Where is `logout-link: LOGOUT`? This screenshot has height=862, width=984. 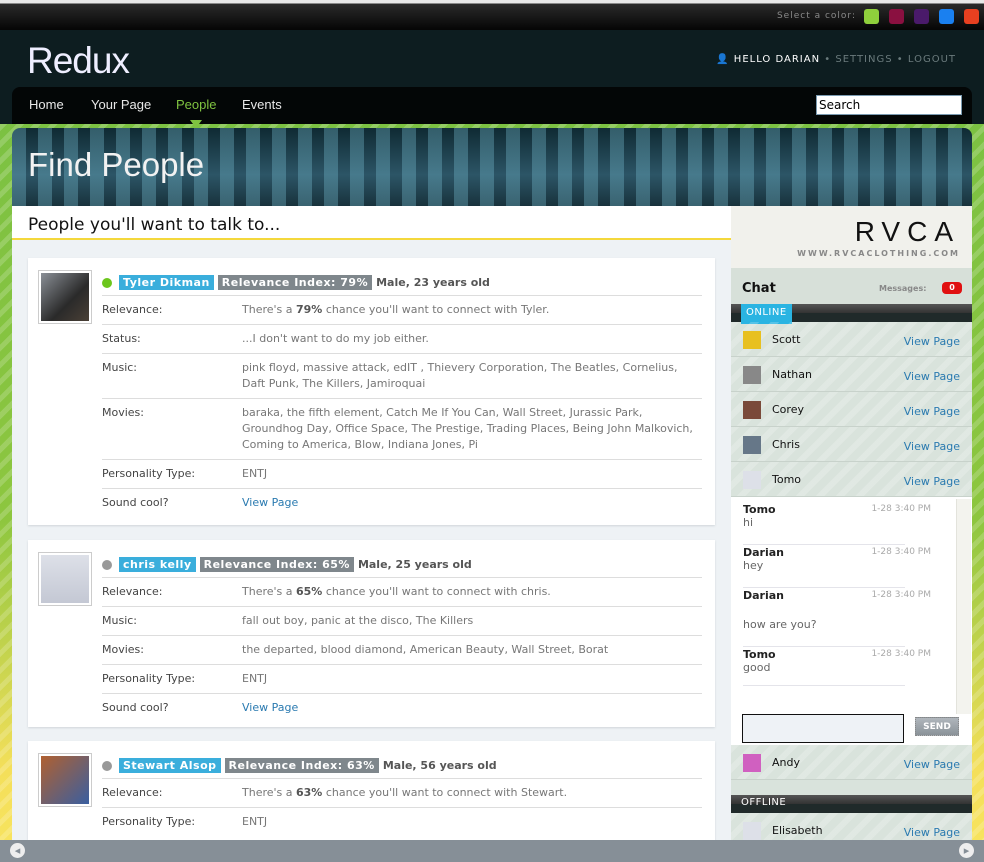 logout-link: LOGOUT is located at coordinates (932, 59).